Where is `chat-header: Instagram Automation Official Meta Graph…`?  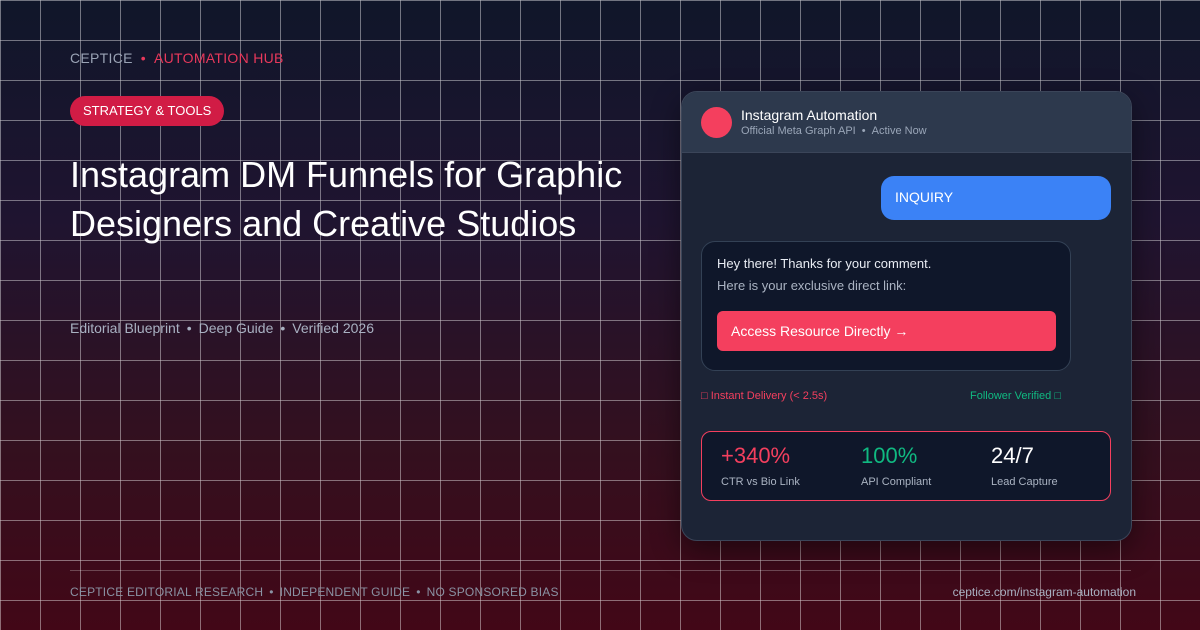 chat-header: Instagram Automation Official Meta Graph… is located at coordinates (906, 122).